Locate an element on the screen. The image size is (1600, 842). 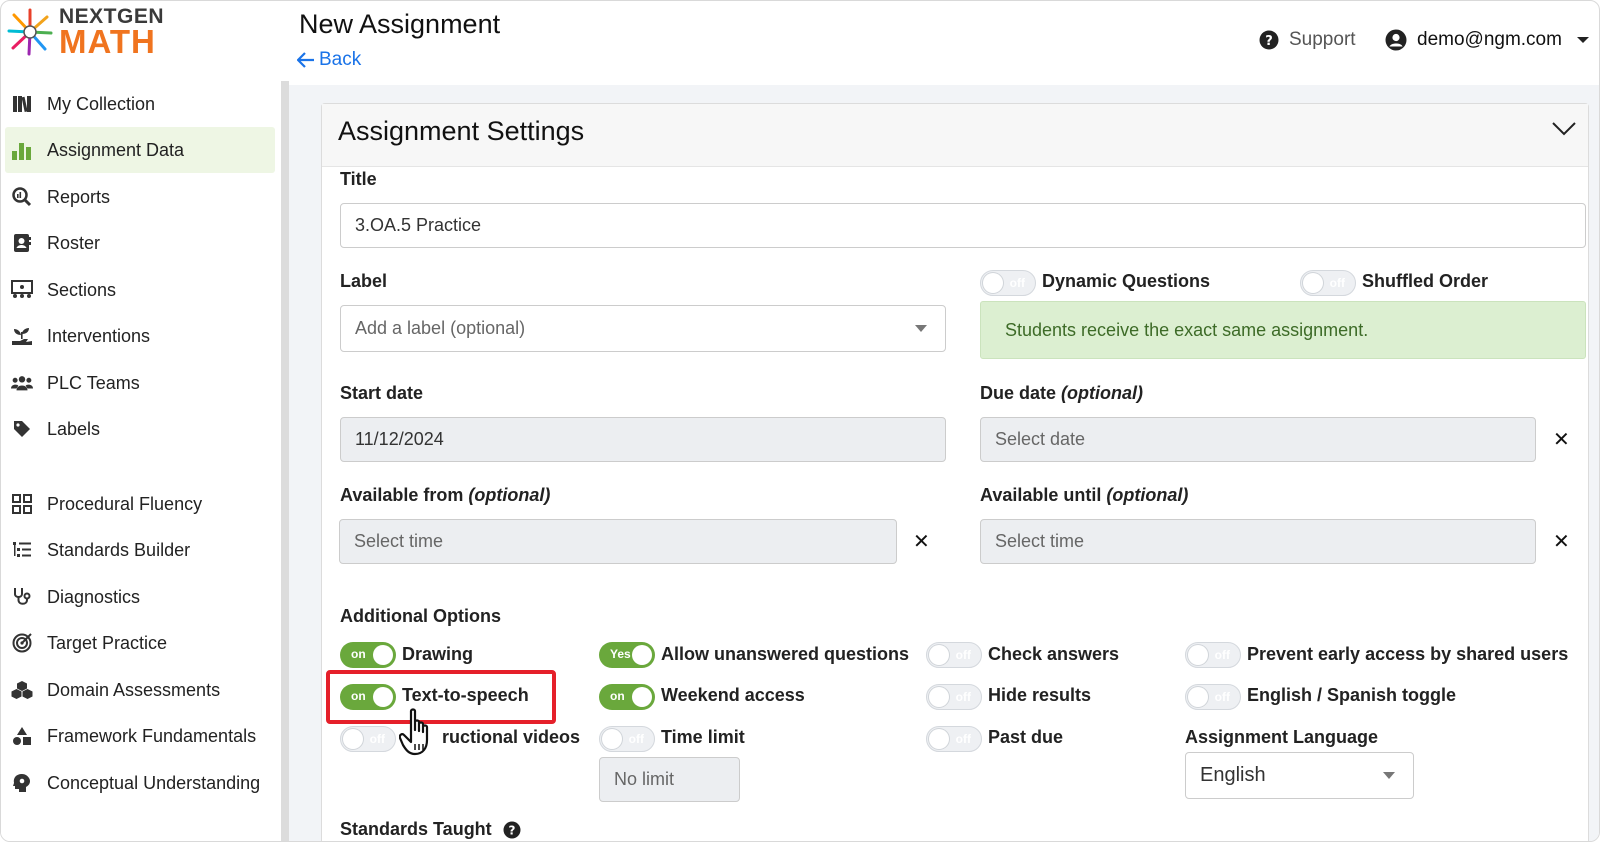
sidebar-item-assignment-data: Assignment Data is located at coordinates (140, 150).